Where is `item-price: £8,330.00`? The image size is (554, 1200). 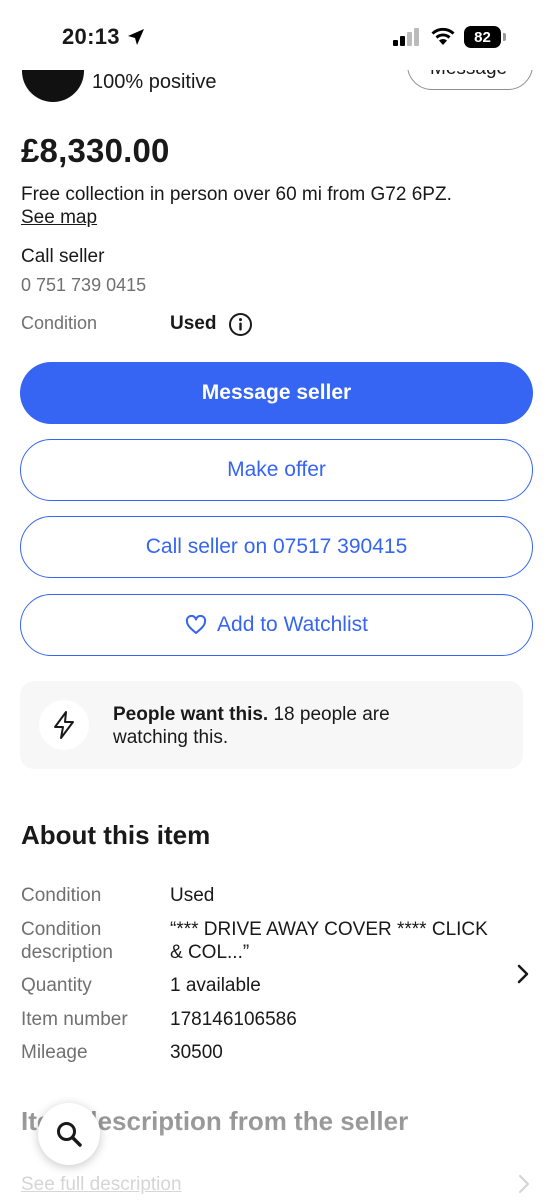 item-price: £8,330.00 is located at coordinates (95, 150).